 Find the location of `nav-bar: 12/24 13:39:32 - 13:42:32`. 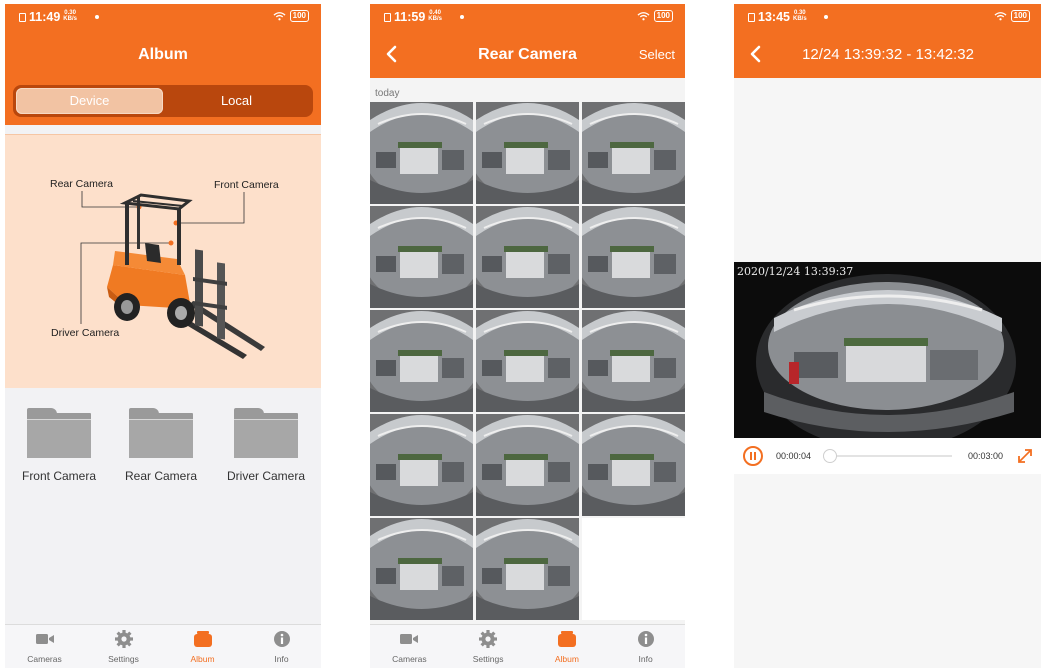

nav-bar: 12/24 13:39:32 - 13:42:32 is located at coordinates (887, 54).